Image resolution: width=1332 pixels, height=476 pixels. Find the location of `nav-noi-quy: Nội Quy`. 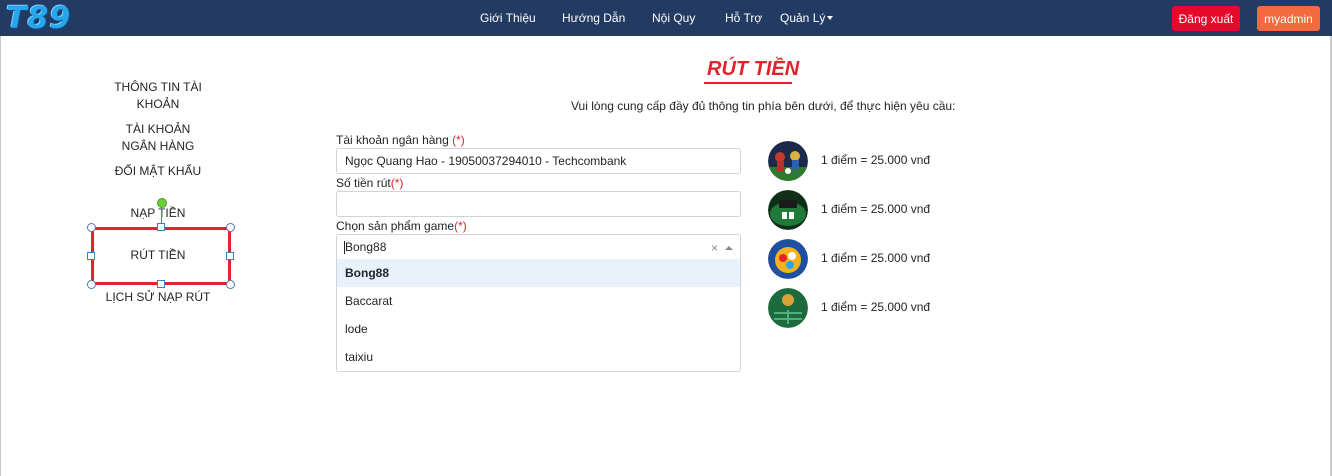

nav-noi-quy: Nội Quy is located at coordinates (673, 18).